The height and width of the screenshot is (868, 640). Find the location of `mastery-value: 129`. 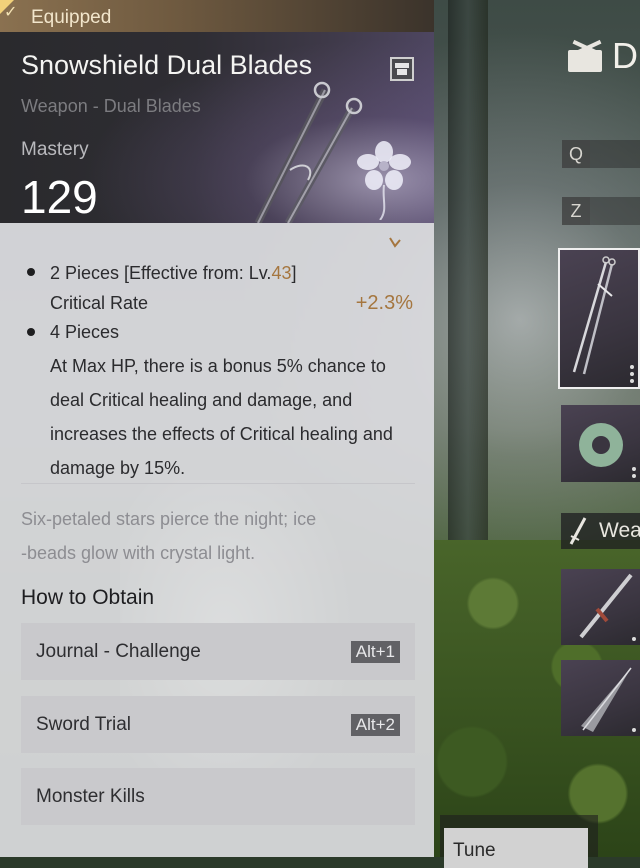

mastery-value: 129 is located at coordinates (59, 197).